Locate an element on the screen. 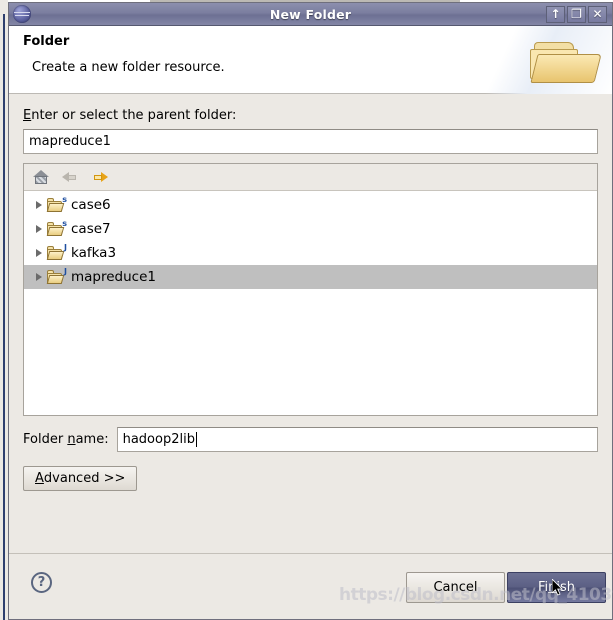 Image resolution: width=613 pixels, height=620 pixels. parent-folder-label-text: nter or select the parent folder: is located at coordinates (134, 115).